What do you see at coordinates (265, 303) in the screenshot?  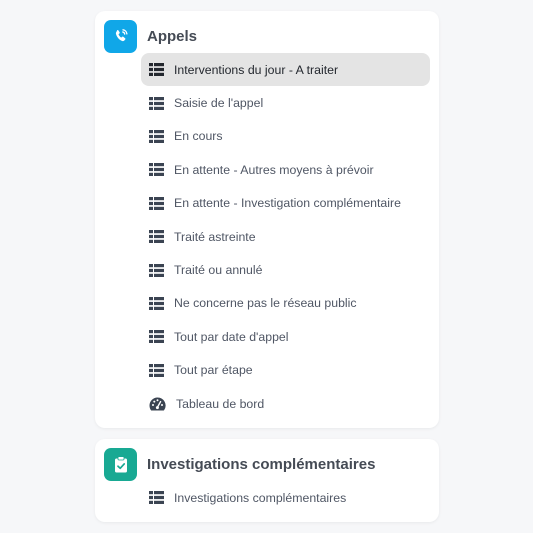 I see `menu-item-label: Ne concerne pas le réseau public` at bounding box center [265, 303].